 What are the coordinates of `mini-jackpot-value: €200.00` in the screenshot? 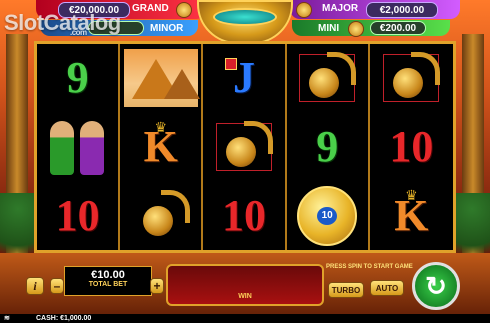 It's located at (398, 28).